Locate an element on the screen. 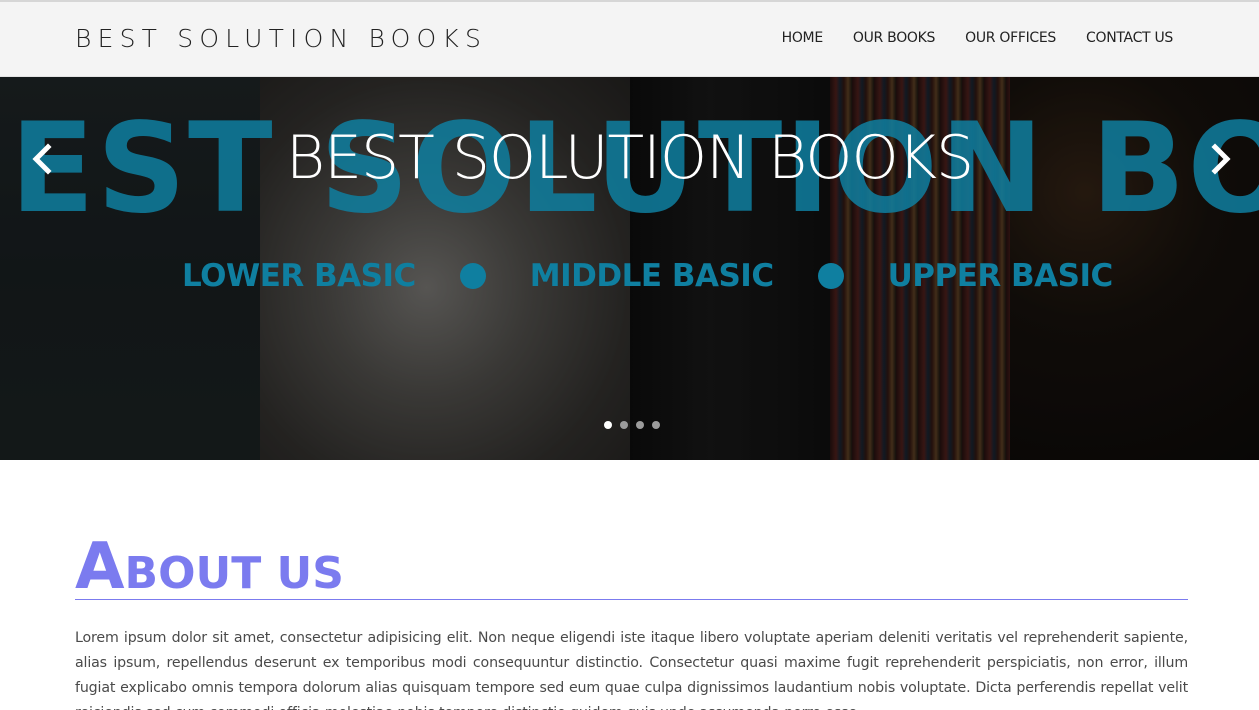  slide-levels: LOWER BASIC MIDDLE BASIC UPPER BASIC is located at coordinates (647, 276).